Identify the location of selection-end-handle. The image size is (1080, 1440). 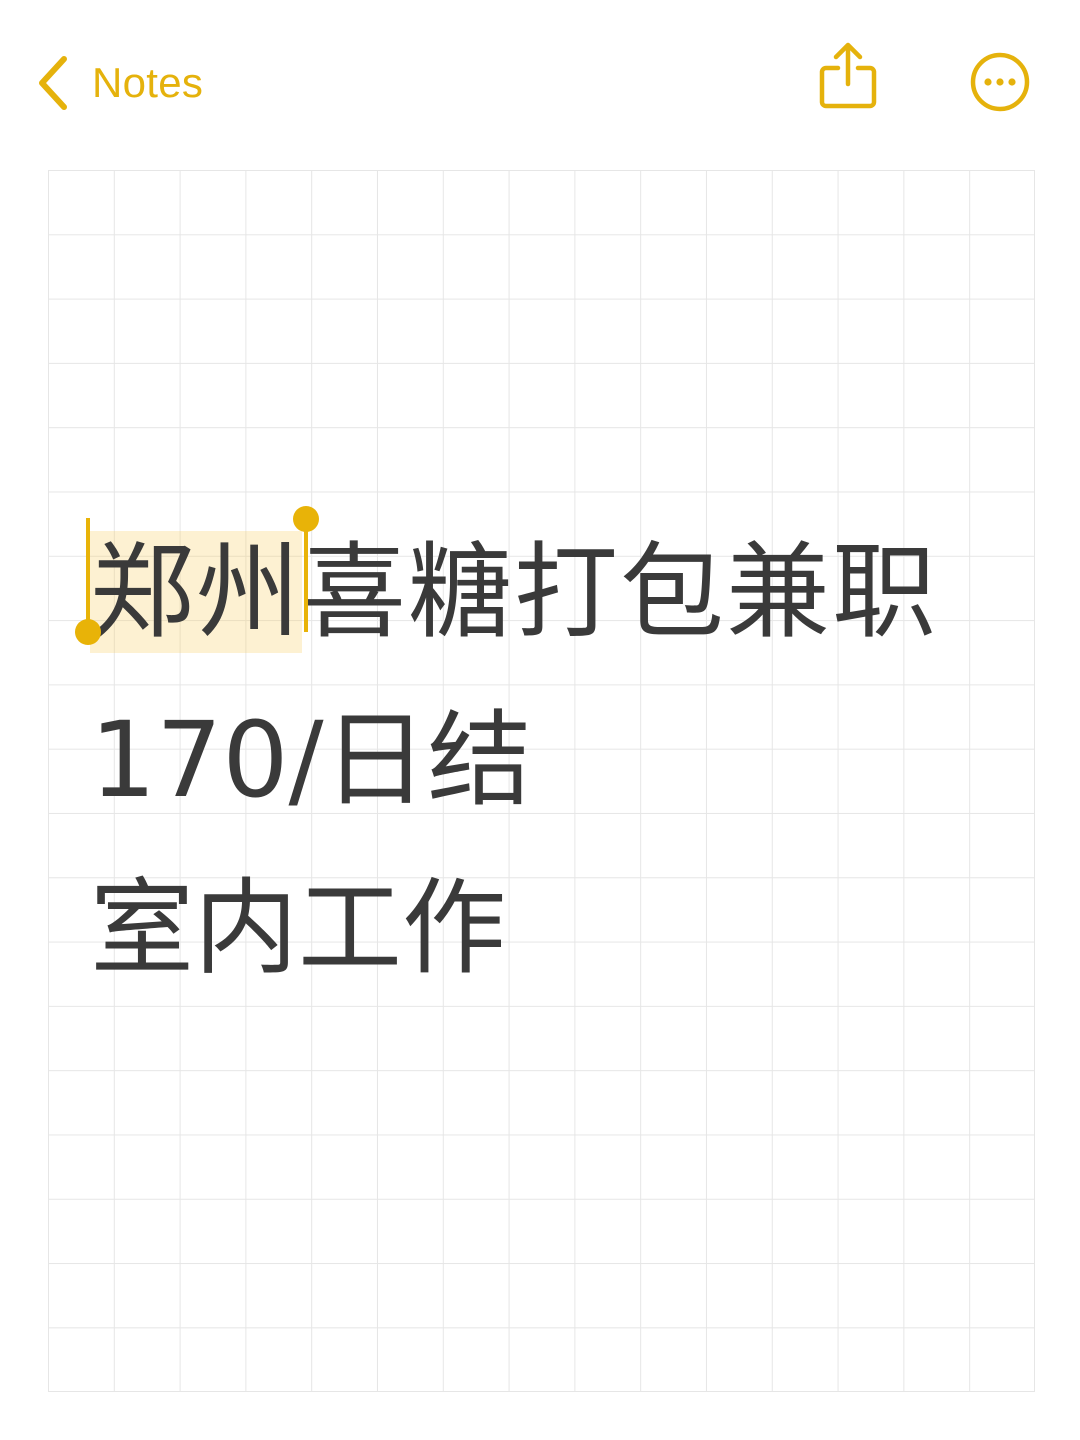
(306, 519).